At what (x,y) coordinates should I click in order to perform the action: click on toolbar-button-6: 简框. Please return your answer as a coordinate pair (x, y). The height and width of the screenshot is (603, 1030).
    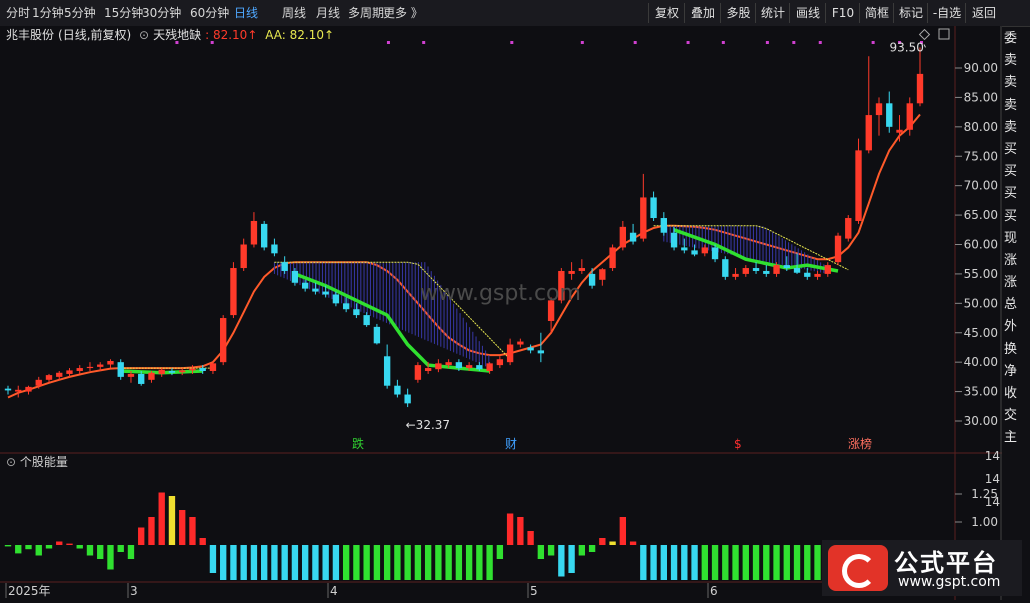
    Looking at the image, I should click on (876, 13).